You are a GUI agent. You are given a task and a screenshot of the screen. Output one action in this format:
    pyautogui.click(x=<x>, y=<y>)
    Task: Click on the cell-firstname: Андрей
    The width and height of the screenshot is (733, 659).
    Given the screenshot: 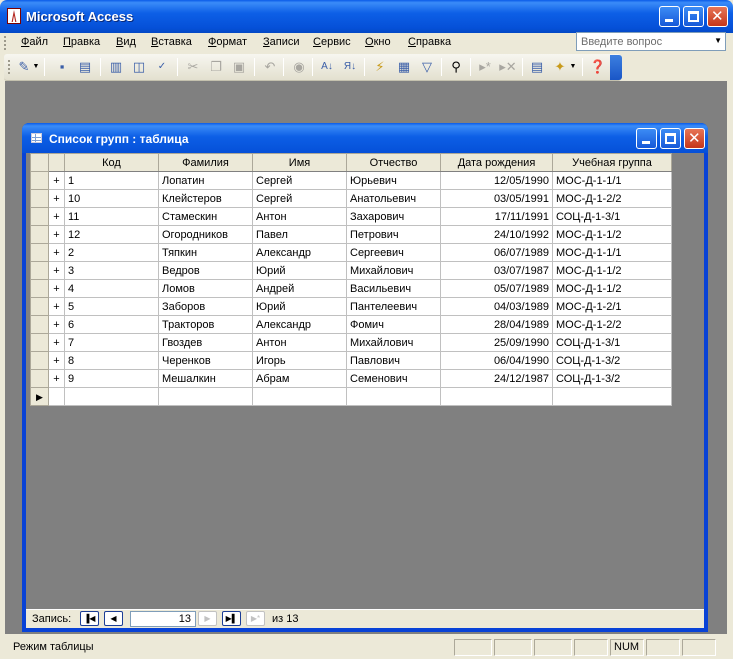 What is the action you would take?
    pyautogui.click(x=299, y=288)
    